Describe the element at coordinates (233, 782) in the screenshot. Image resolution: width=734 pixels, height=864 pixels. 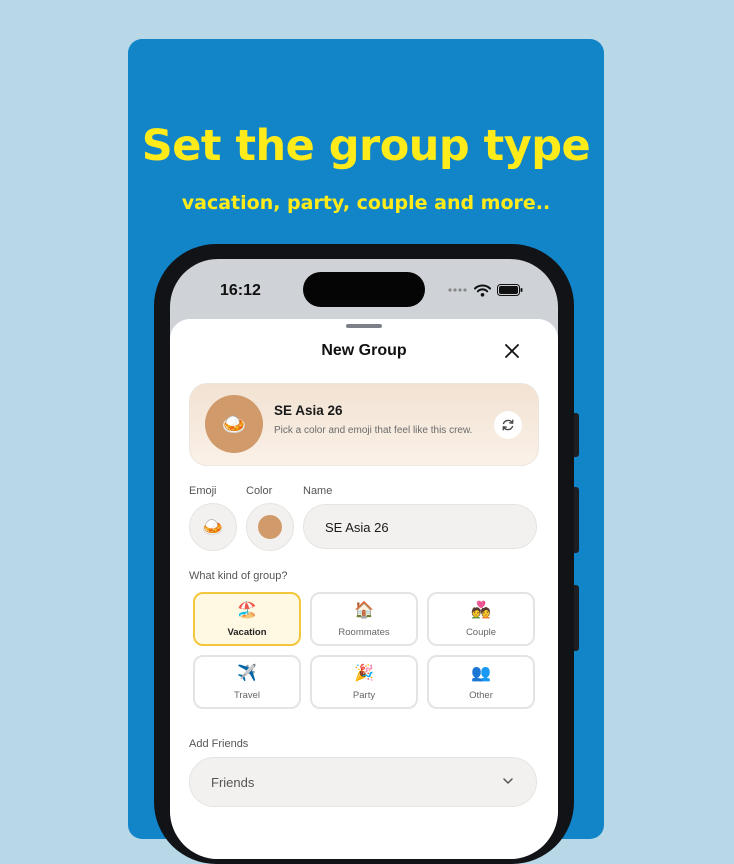
I see `friends-placeholder: Friends` at that location.